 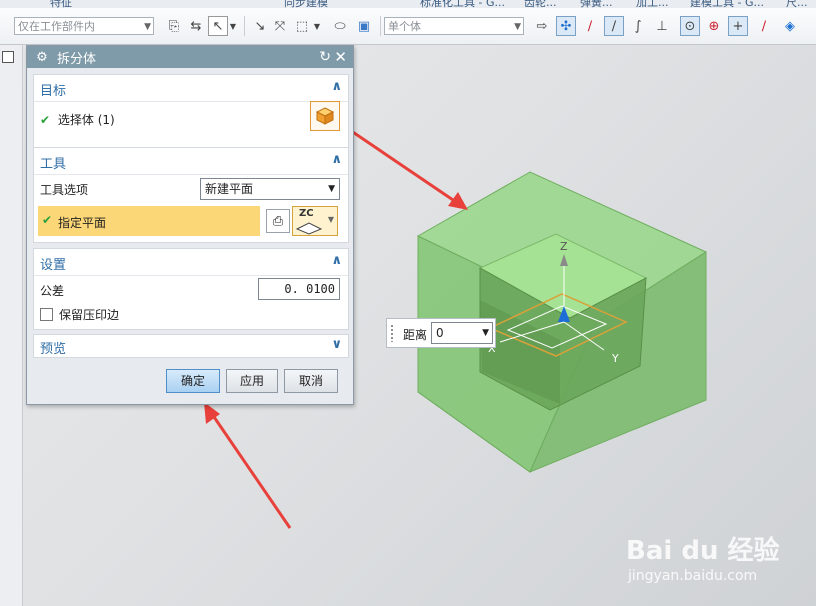 What do you see at coordinates (64, 190) in the screenshot?
I see `tool-option-label: 工具选项` at bounding box center [64, 190].